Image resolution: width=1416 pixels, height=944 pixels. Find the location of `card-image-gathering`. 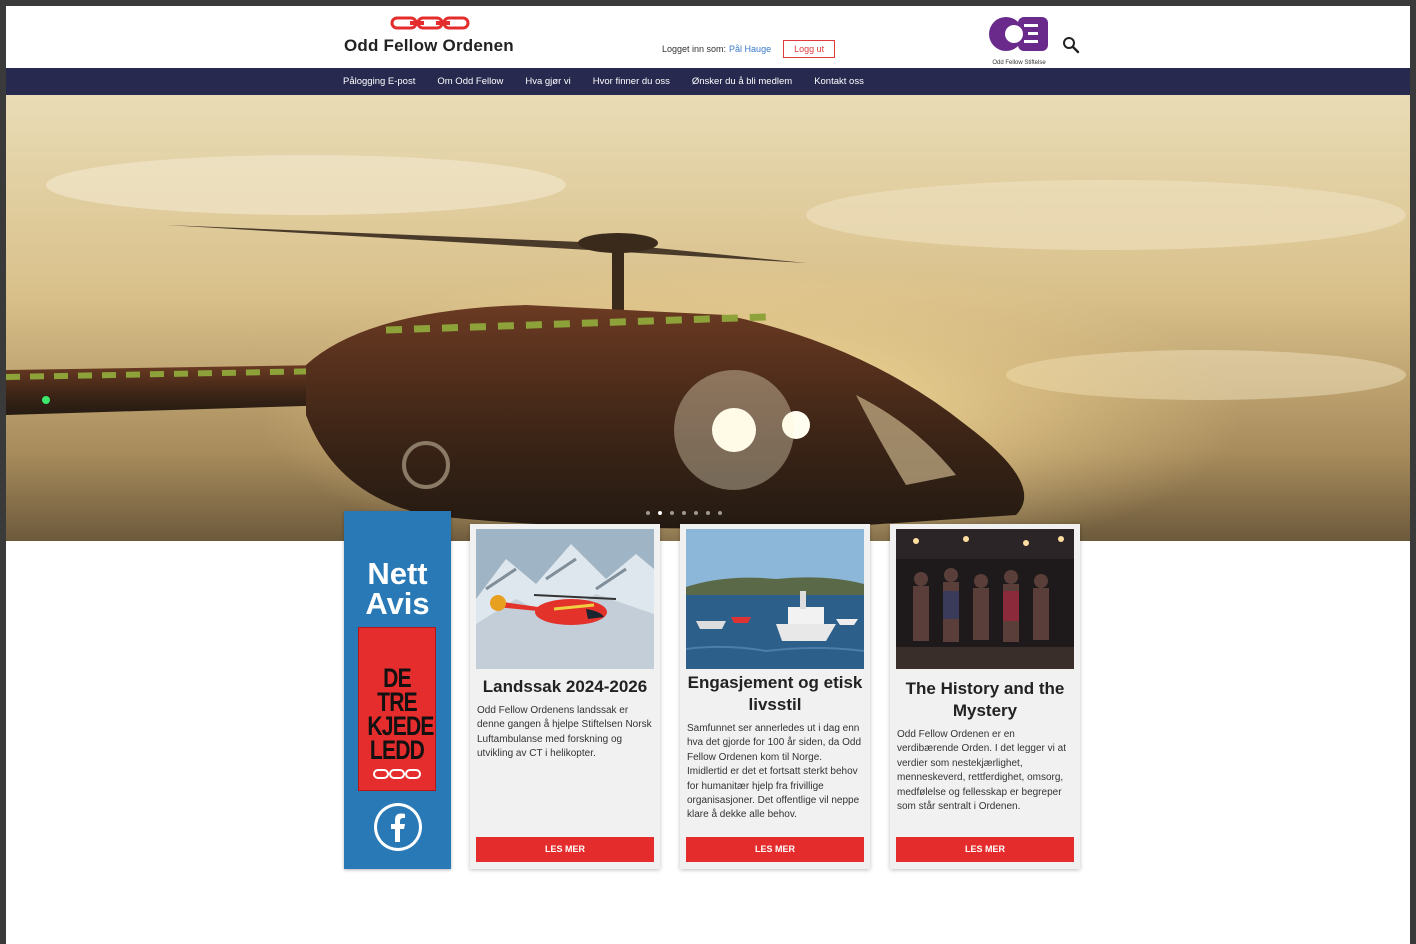

card-image-gathering is located at coordinates (985, 599).